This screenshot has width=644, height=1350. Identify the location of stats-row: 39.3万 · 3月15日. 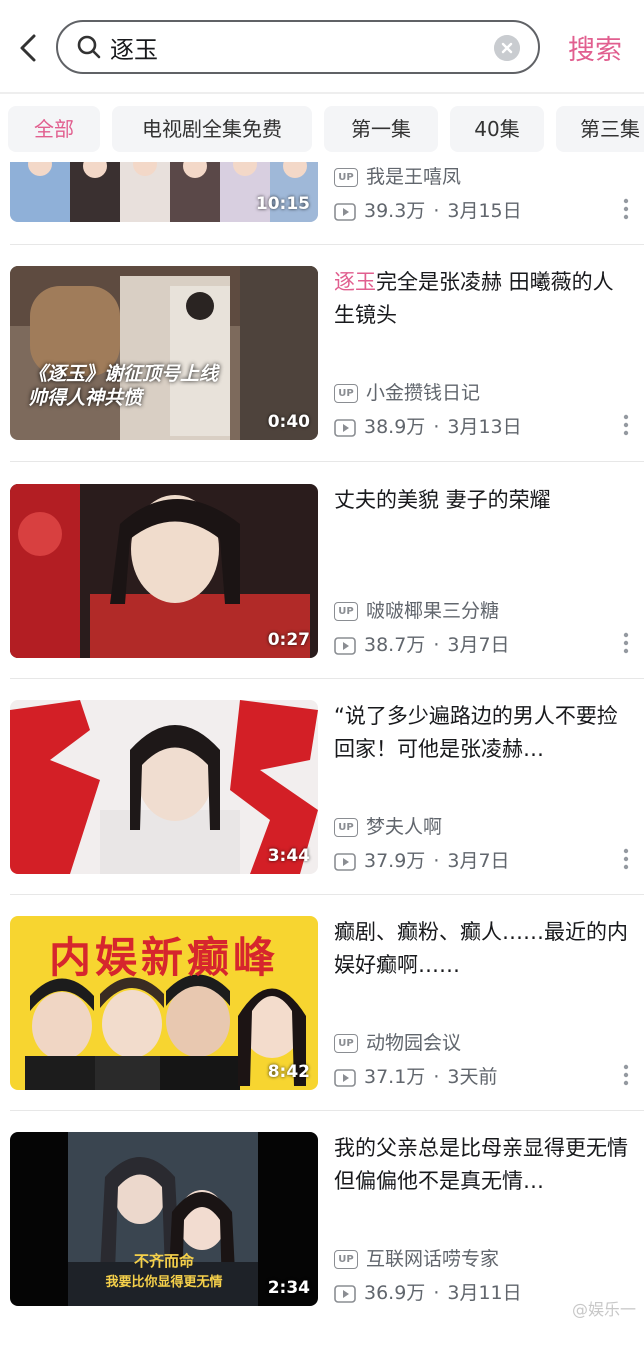
(428, 210).